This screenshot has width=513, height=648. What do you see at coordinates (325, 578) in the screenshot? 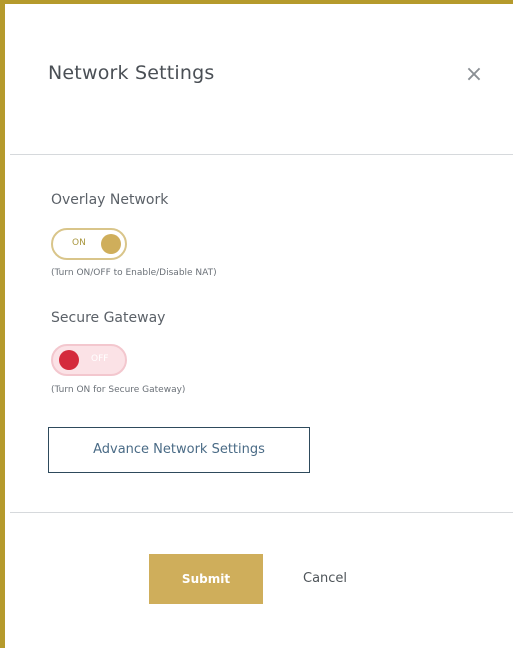
I see `cancel-button: Cancel` at bounding box center [325, 578].